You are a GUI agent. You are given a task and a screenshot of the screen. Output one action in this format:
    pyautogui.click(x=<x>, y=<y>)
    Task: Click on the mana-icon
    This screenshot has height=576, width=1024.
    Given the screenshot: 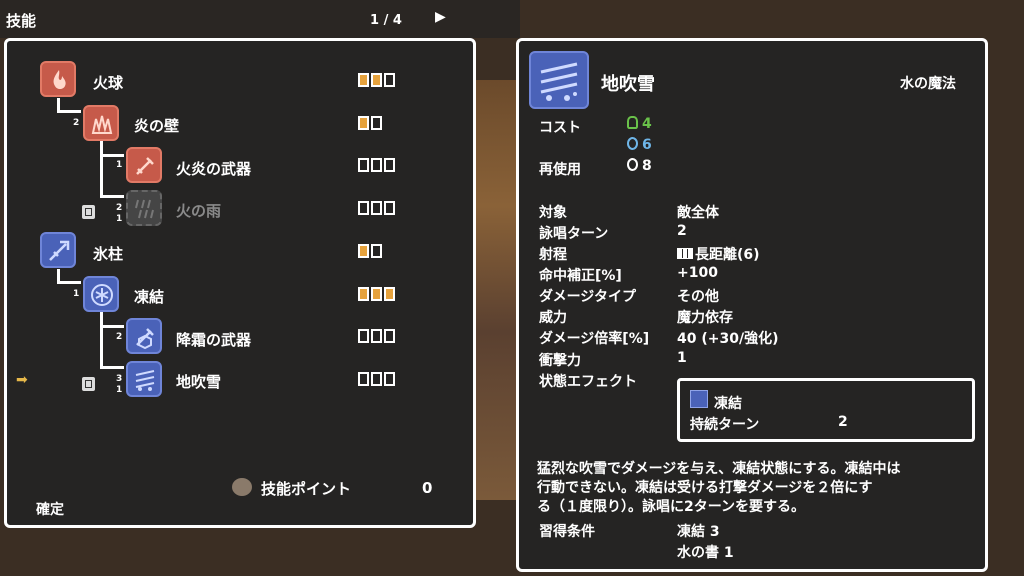 What is the action you would take?
    pyautogui.click(x=632, y=143)
    